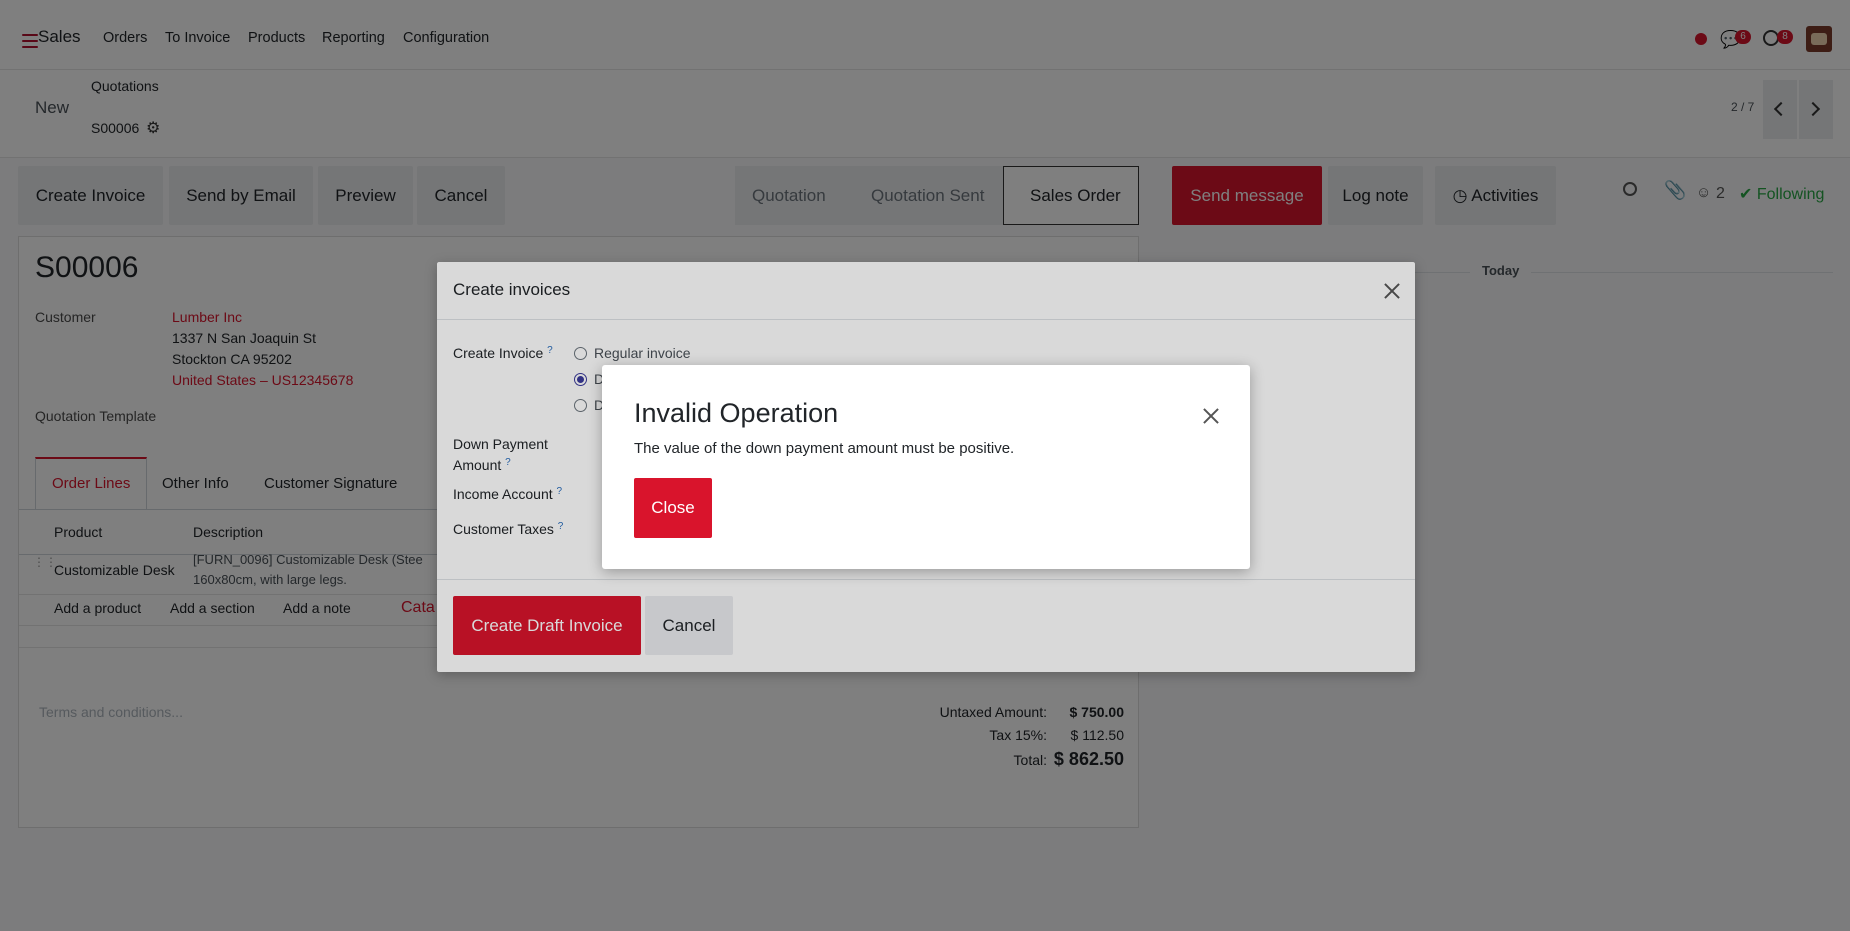 The height and width of the screenshot is (931, 1850). I want to click on error-title: Invalid Operation, so click(736, 413).